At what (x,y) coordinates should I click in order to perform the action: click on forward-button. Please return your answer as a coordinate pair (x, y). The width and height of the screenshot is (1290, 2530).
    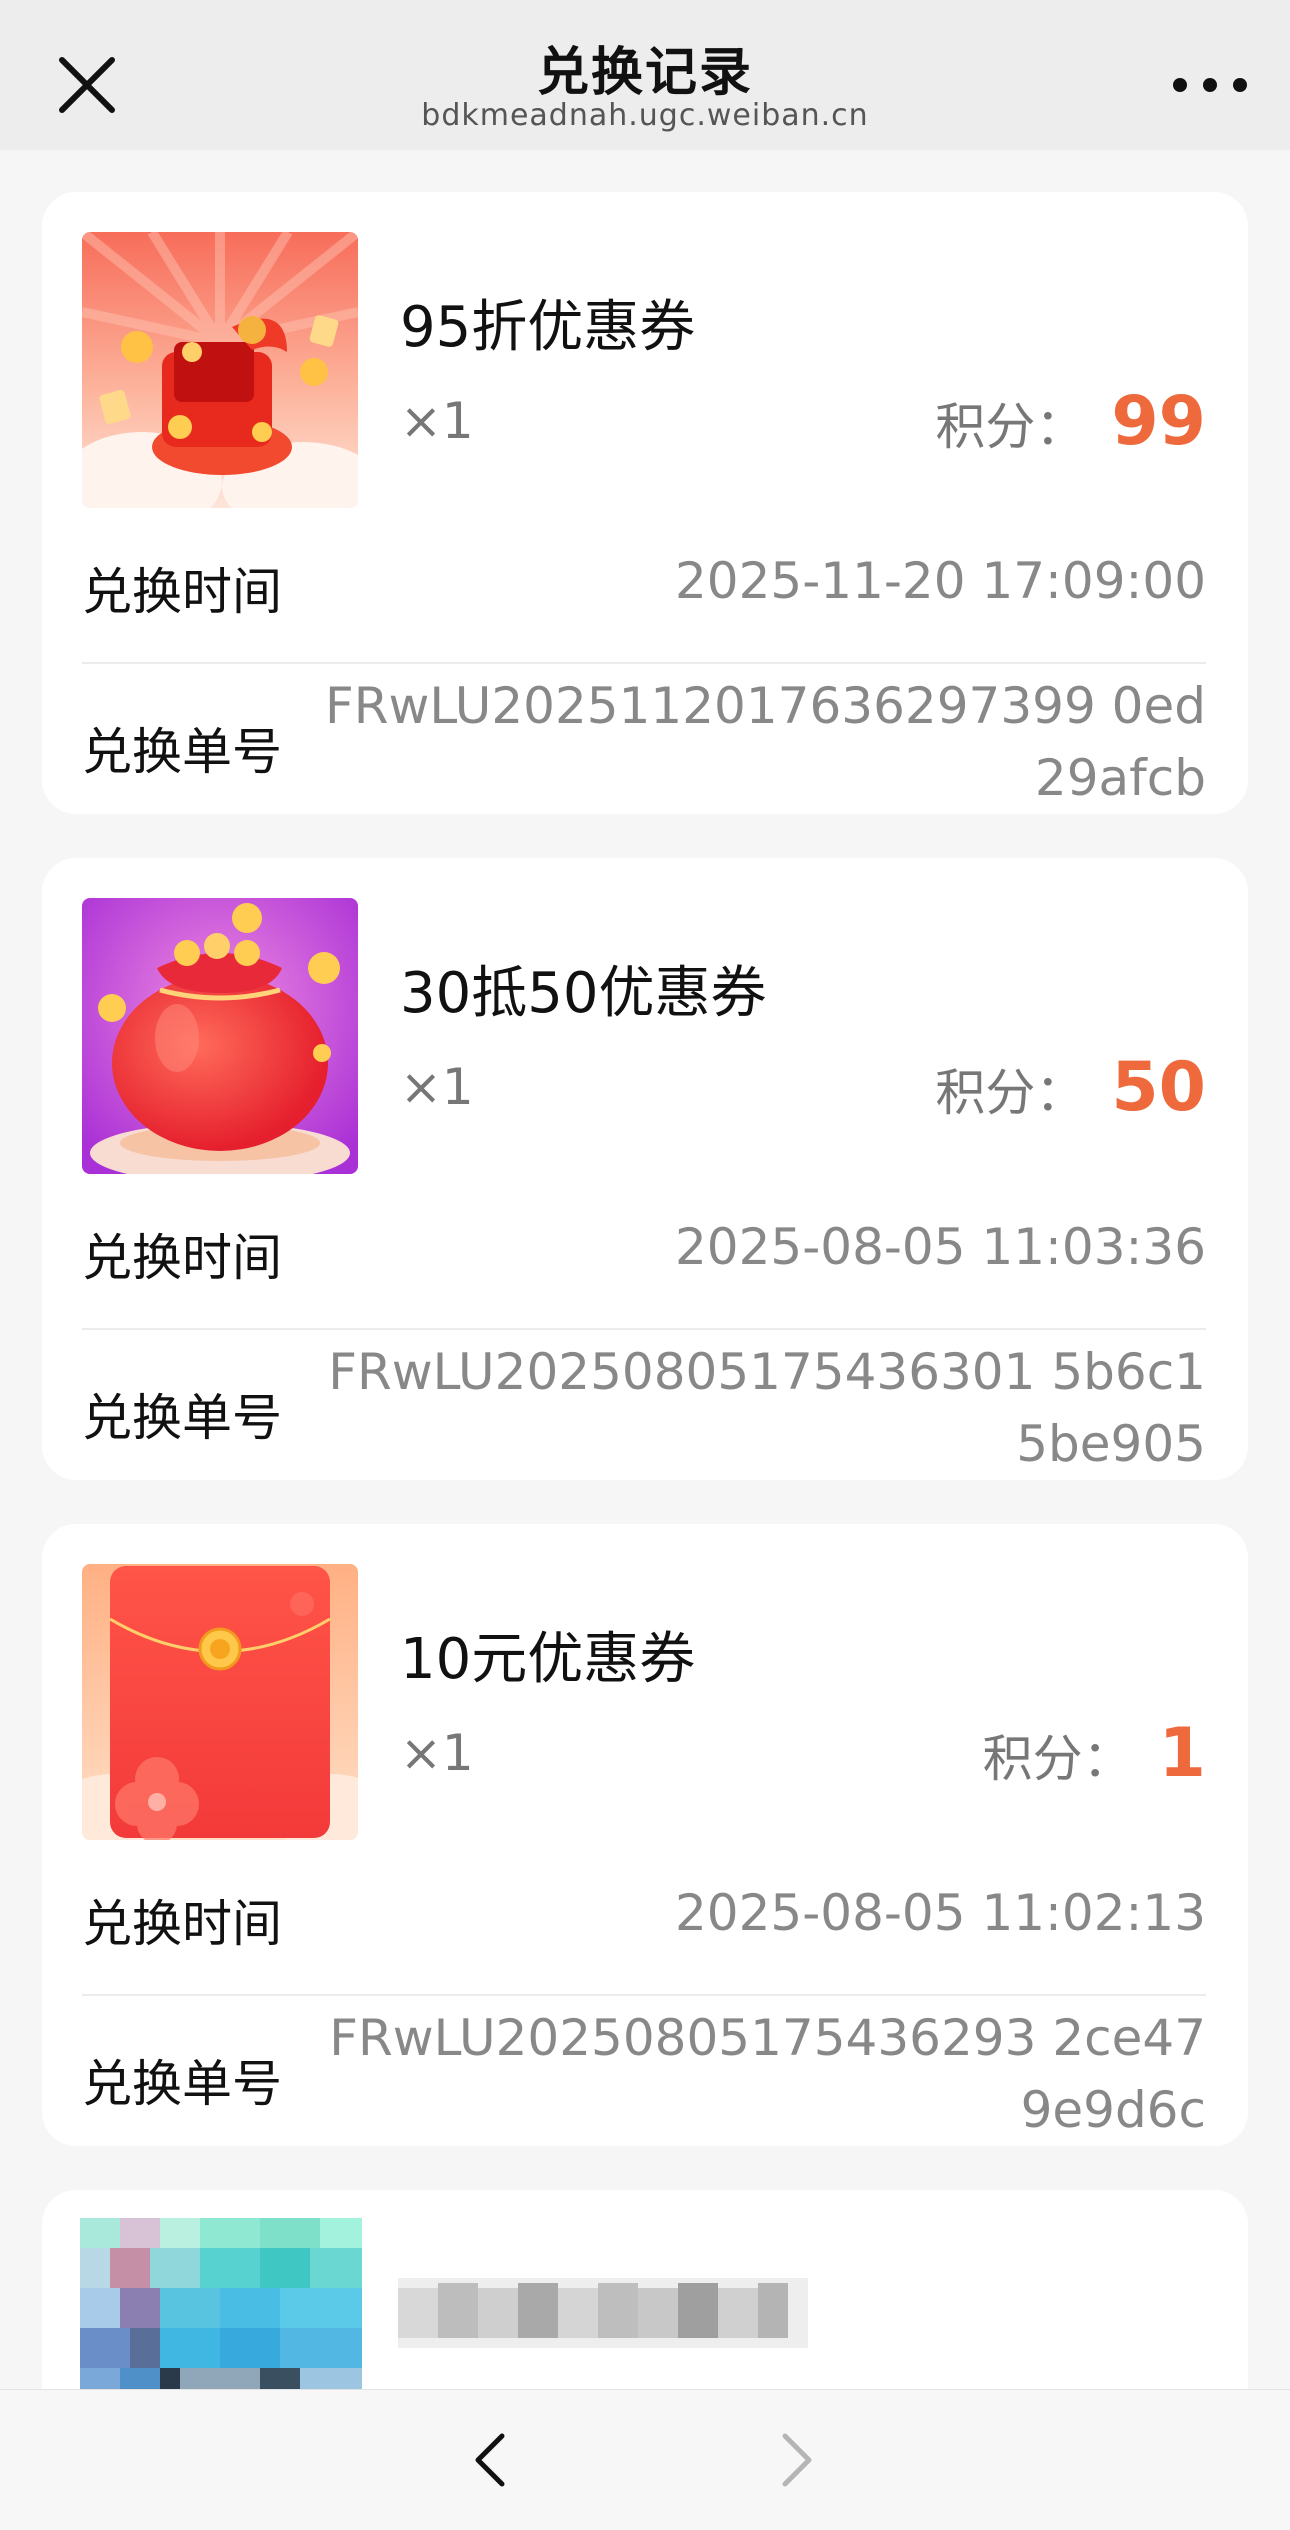
    Looking at the image, I should click on (795, 2460).